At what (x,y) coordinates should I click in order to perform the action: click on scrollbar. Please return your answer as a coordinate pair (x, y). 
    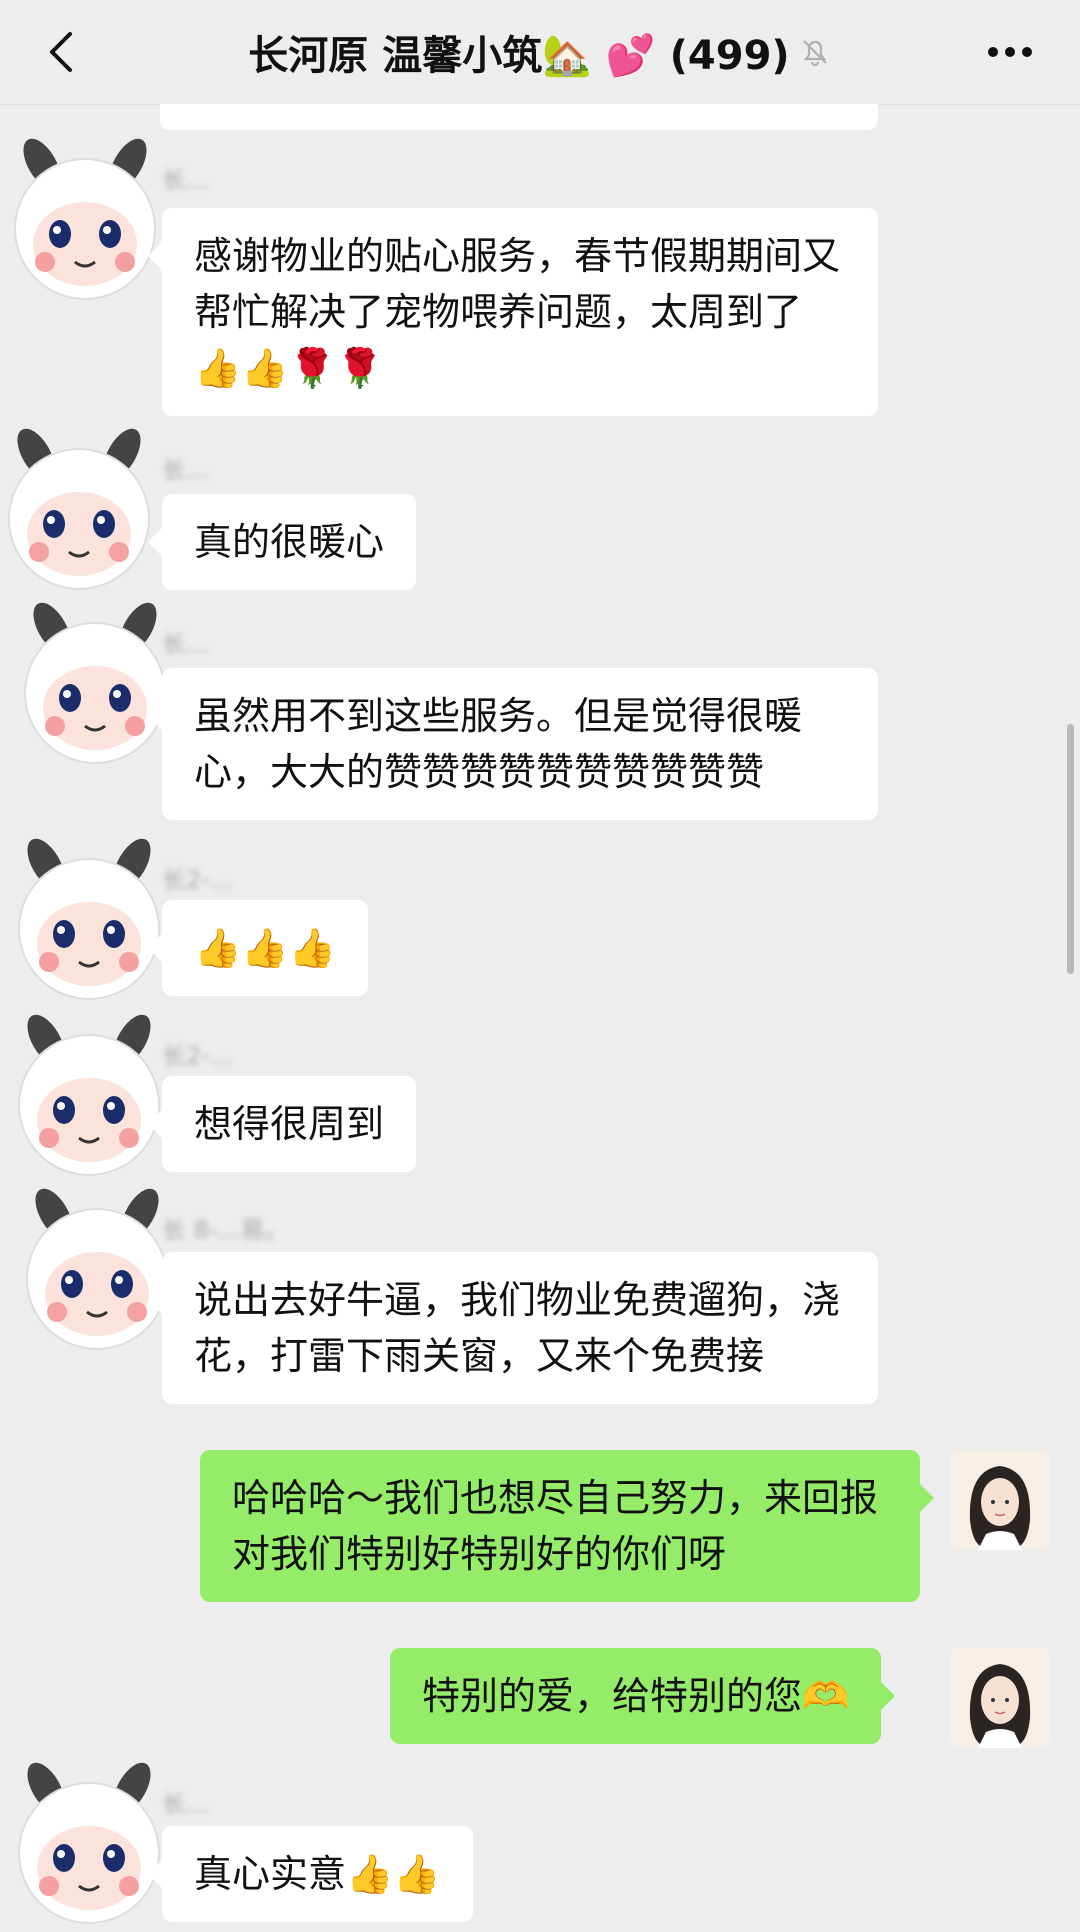
    Looking at the image, I should click on (1070, 849).